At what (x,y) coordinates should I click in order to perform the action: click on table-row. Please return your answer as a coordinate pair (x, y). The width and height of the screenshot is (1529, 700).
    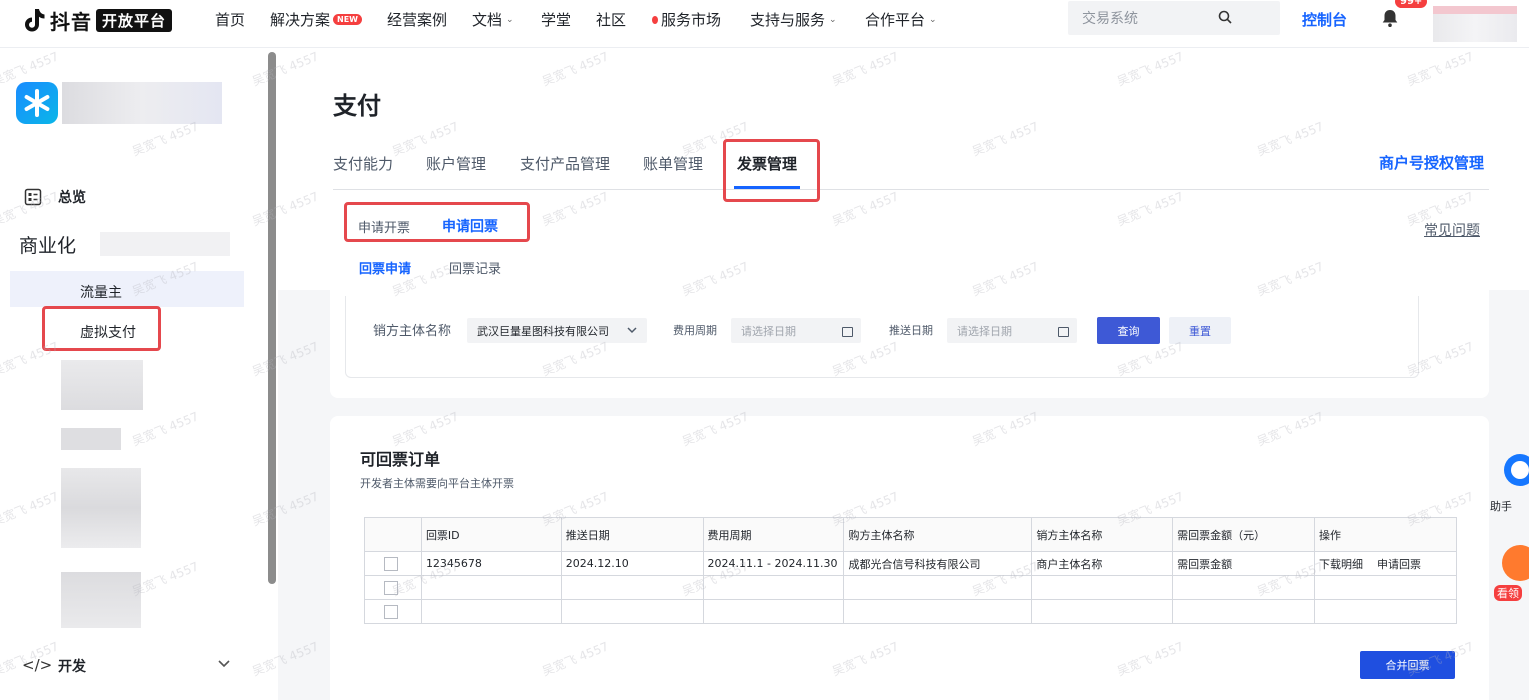
    Looking at the image, I should click on (910, 611).